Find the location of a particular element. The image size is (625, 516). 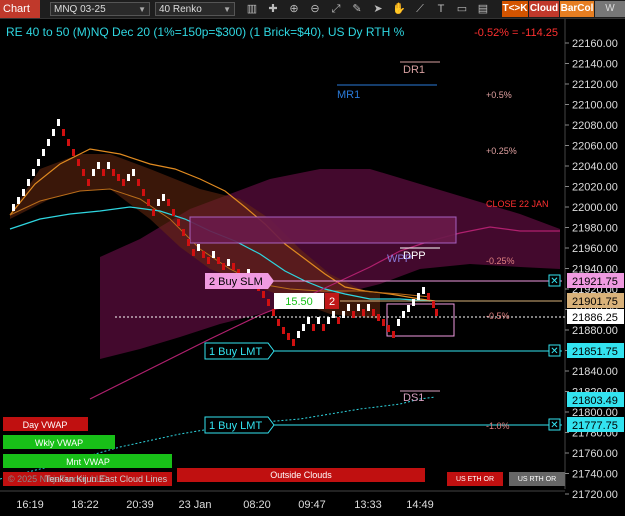

zoom-out-icon: ⊖ is located at coordinates (315, 9).